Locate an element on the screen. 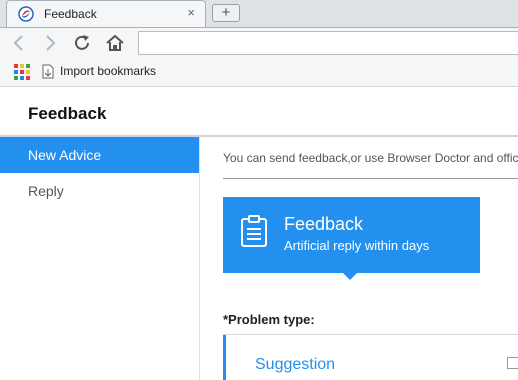  feedback-card-subtitle: Artificial reply within days is located at coordinates (357, 245).